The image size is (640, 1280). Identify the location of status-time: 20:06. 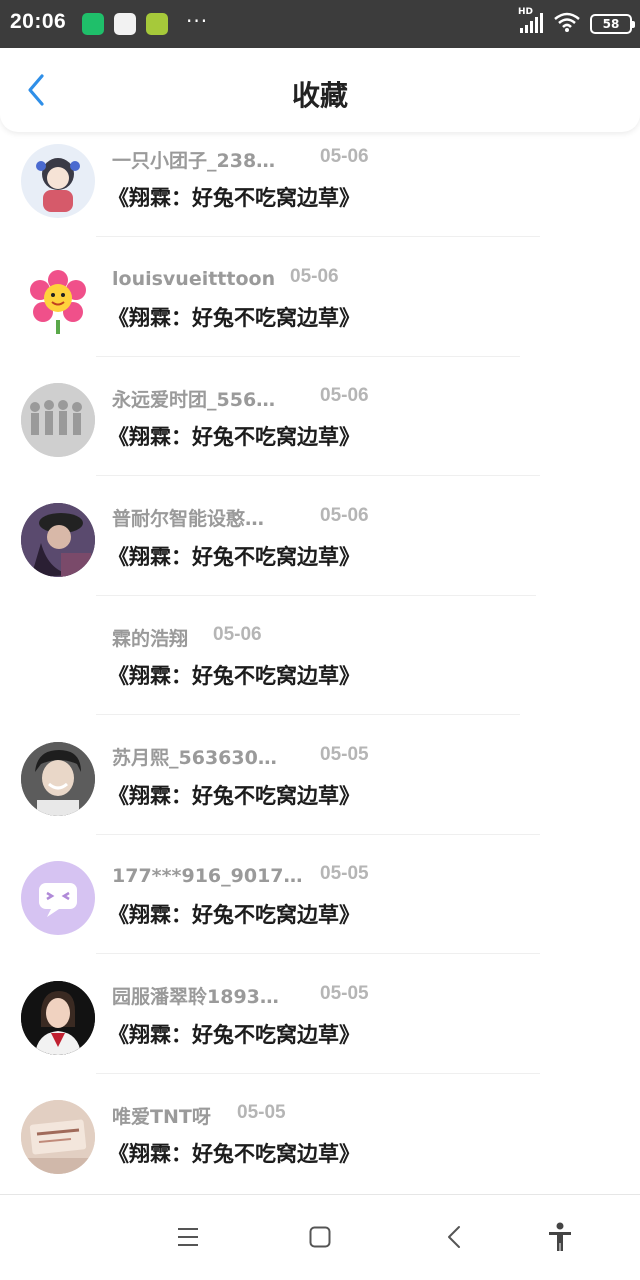
(38, 21).